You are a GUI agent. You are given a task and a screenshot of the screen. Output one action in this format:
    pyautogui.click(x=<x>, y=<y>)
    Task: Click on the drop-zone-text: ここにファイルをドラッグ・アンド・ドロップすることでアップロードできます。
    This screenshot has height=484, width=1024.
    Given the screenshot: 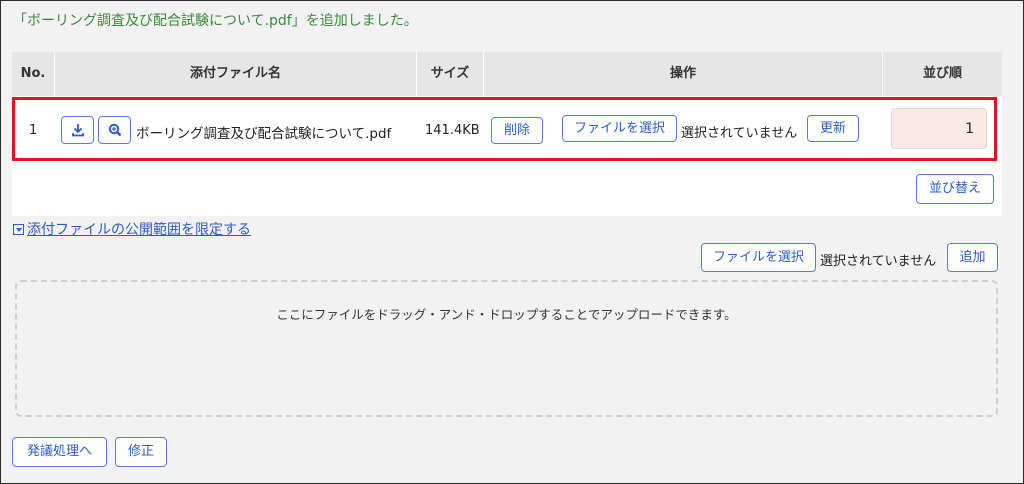 What is the action you would take?
    pyautogui.click(x=506, y=314)
    